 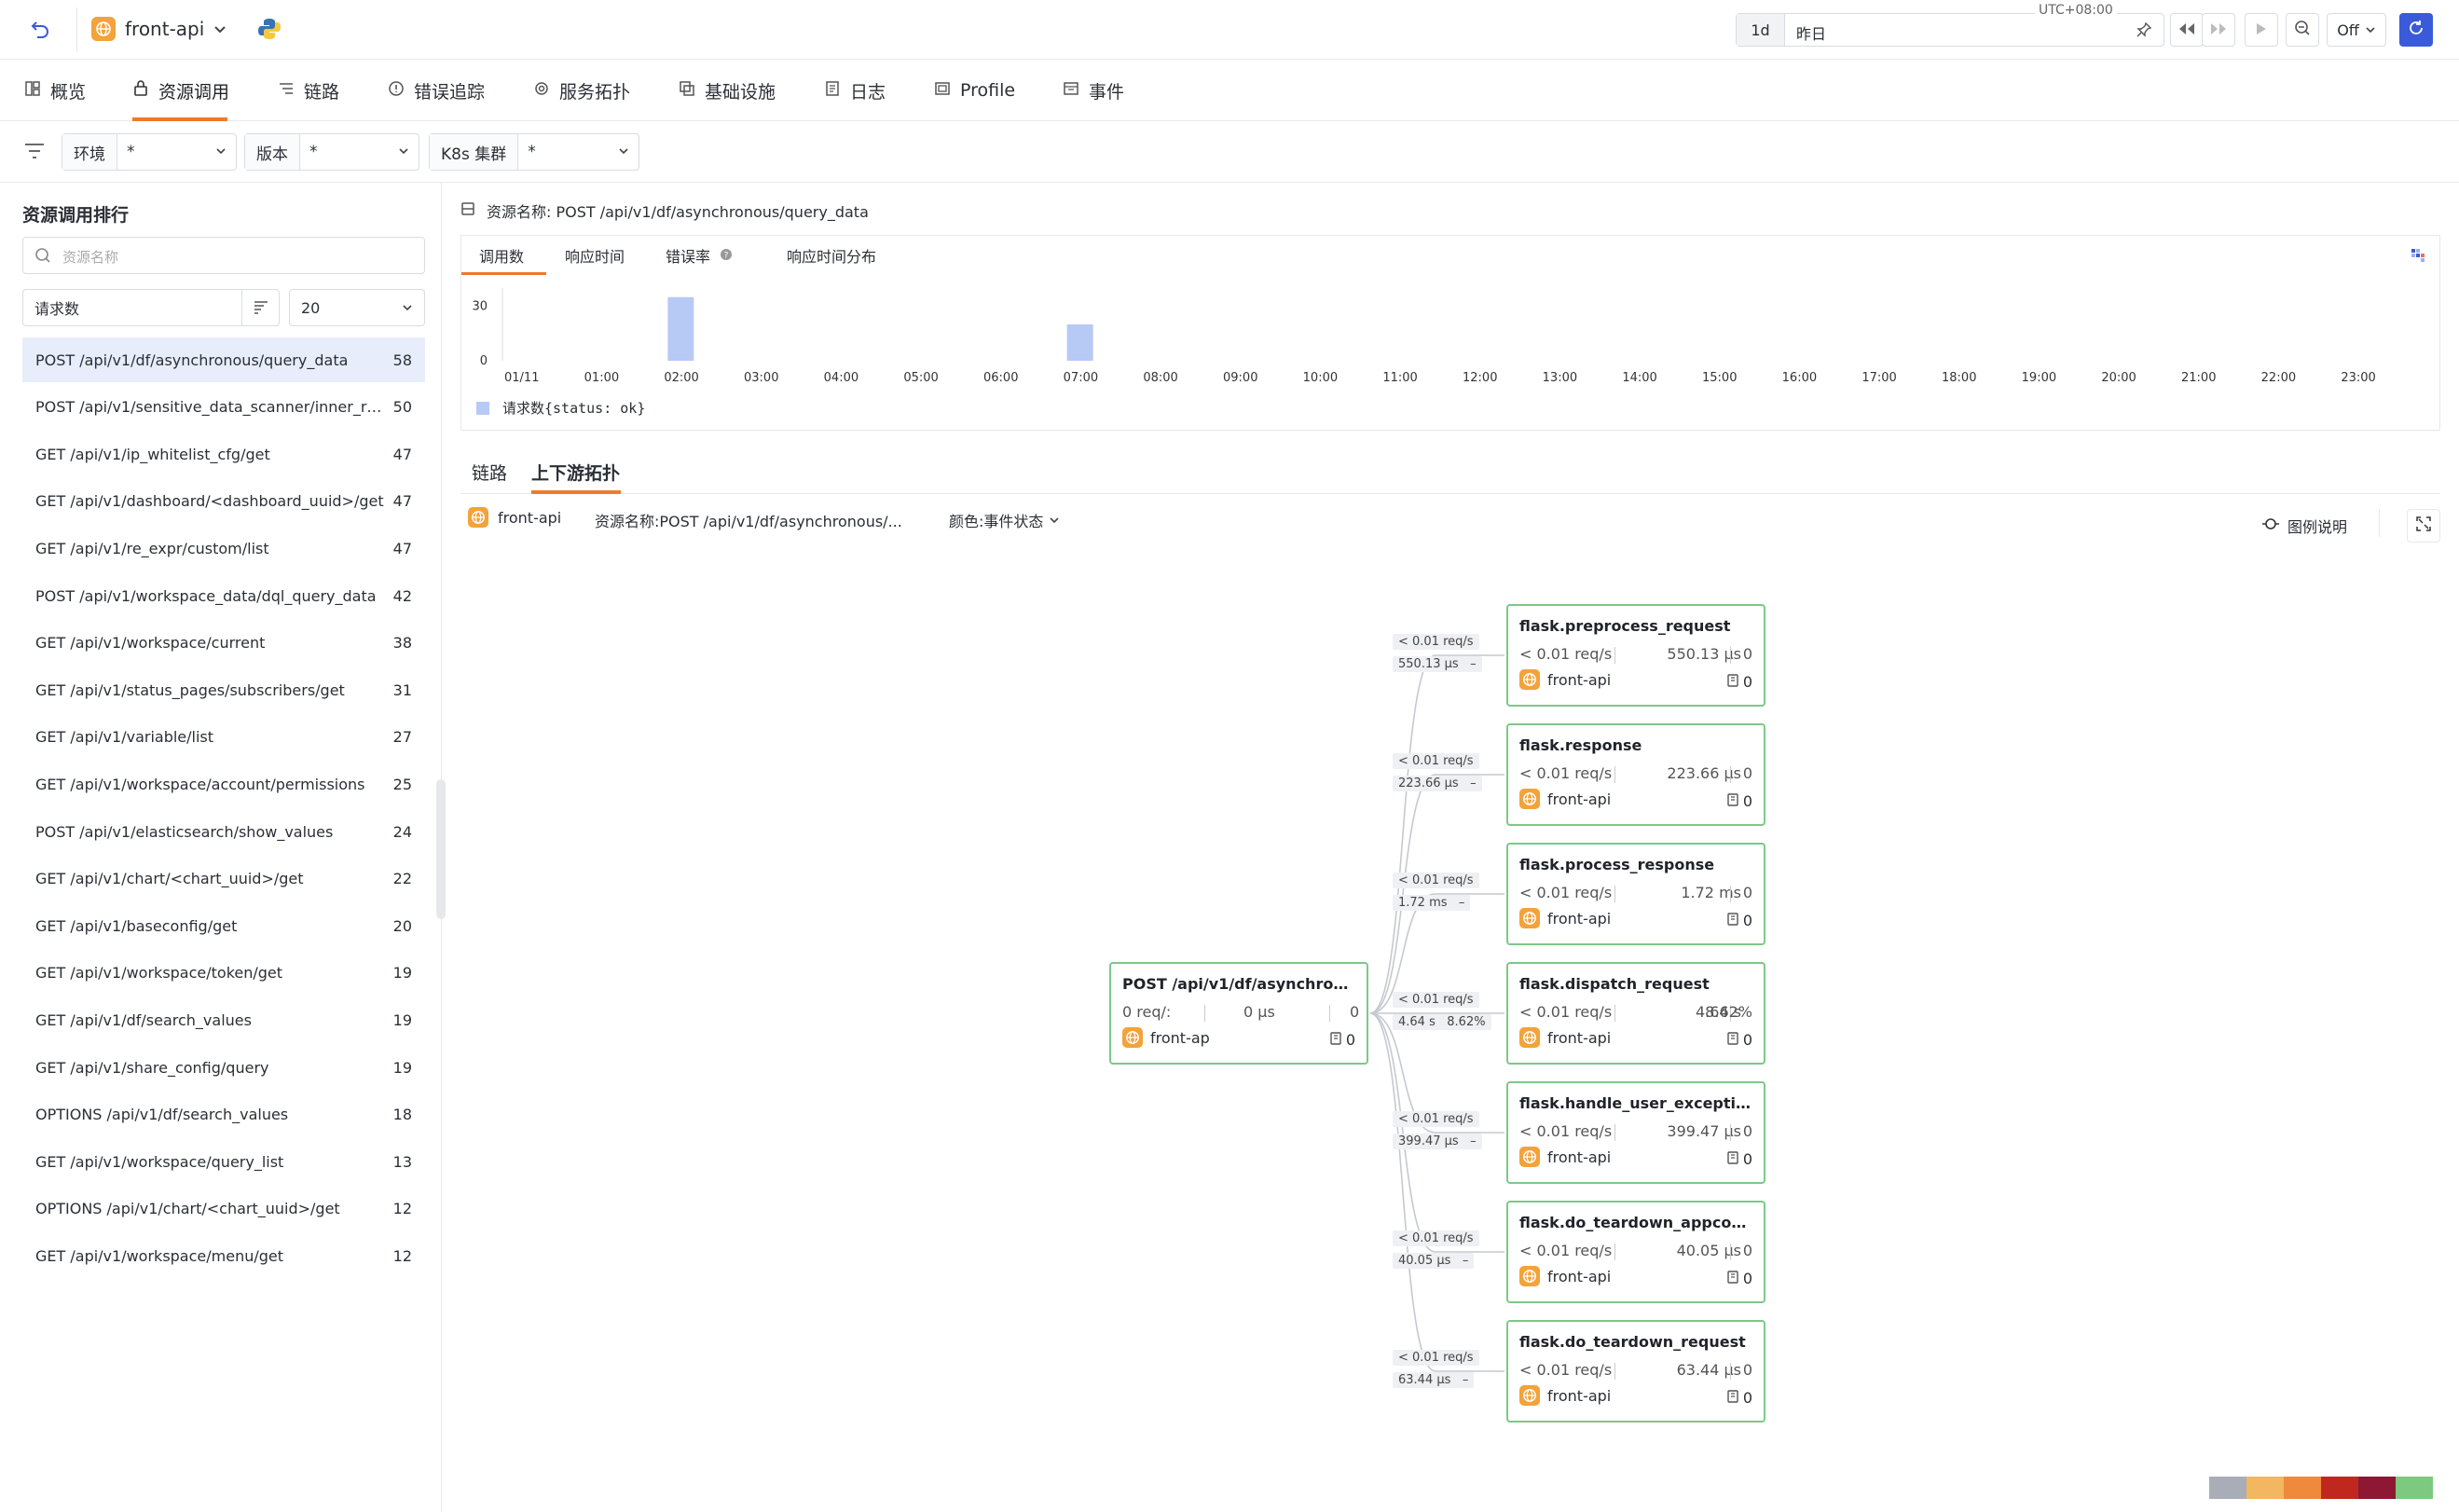 What do you see at coordinates (55, 90) in the screenshot?
I see `tab-overview: 概览` at bounding box center [55, 90].